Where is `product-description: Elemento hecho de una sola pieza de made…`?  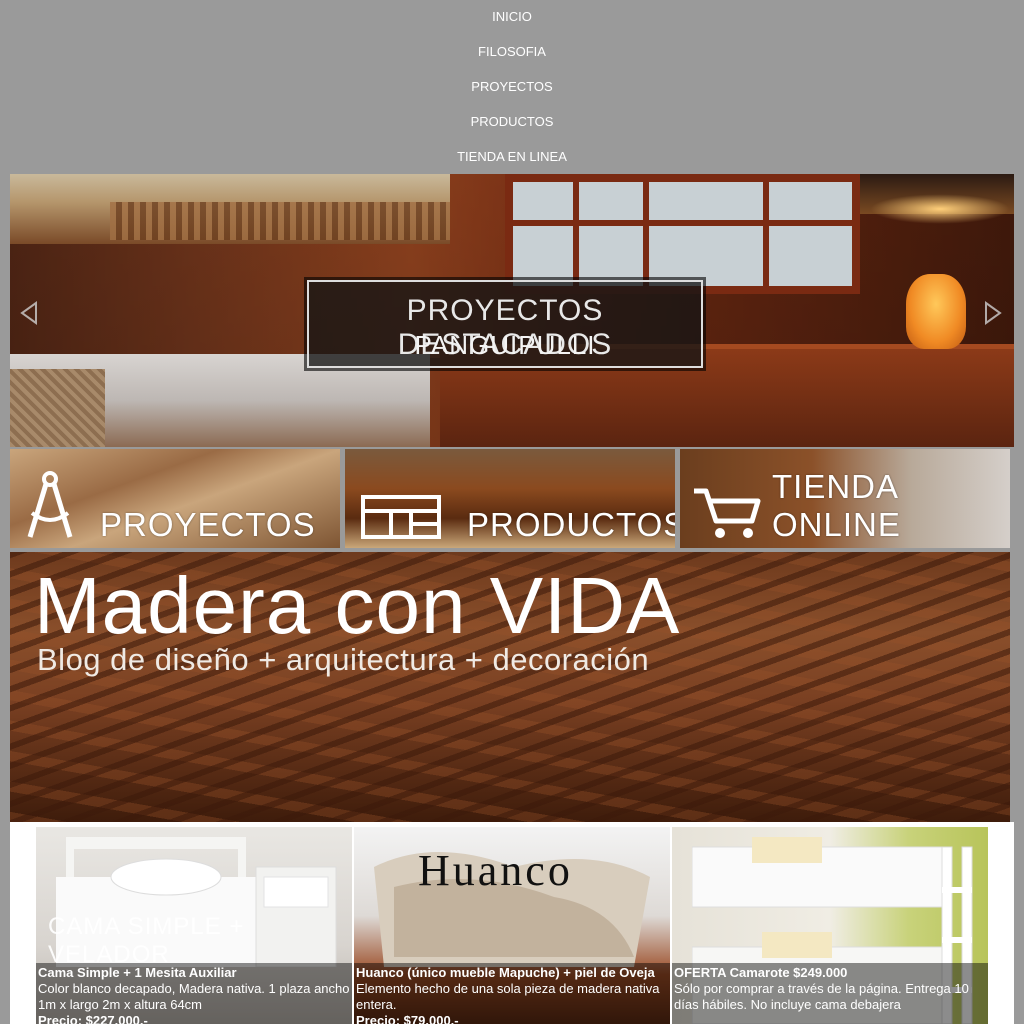 product-description: Elemento hecho de una sola pieza de made… is located at coordinates (508, 996).